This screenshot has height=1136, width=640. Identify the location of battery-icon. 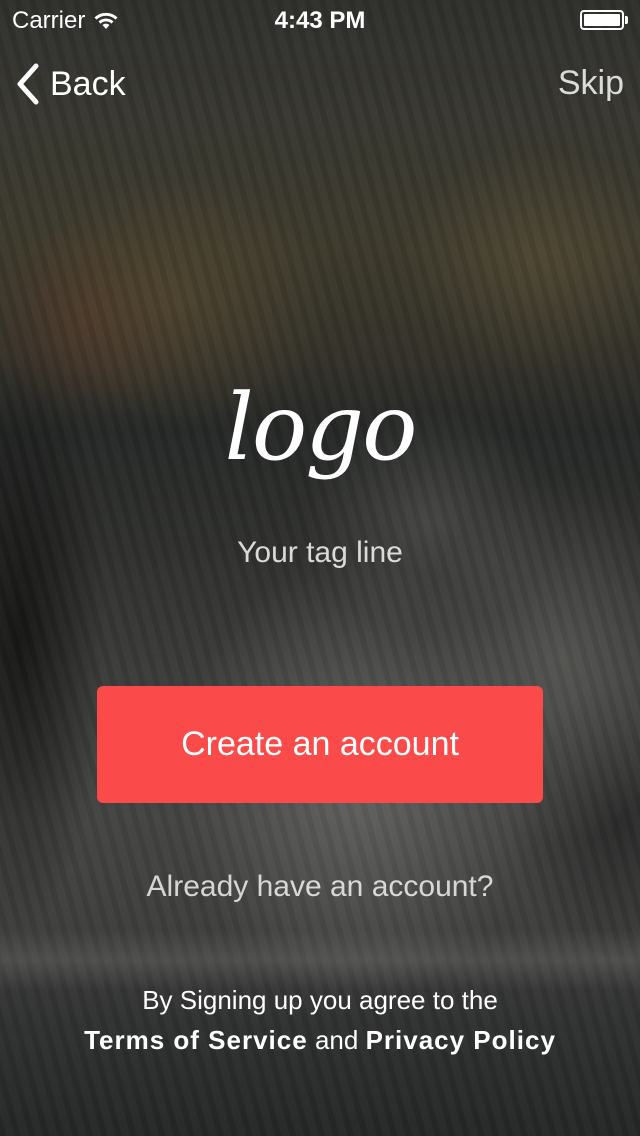
(604, 20).